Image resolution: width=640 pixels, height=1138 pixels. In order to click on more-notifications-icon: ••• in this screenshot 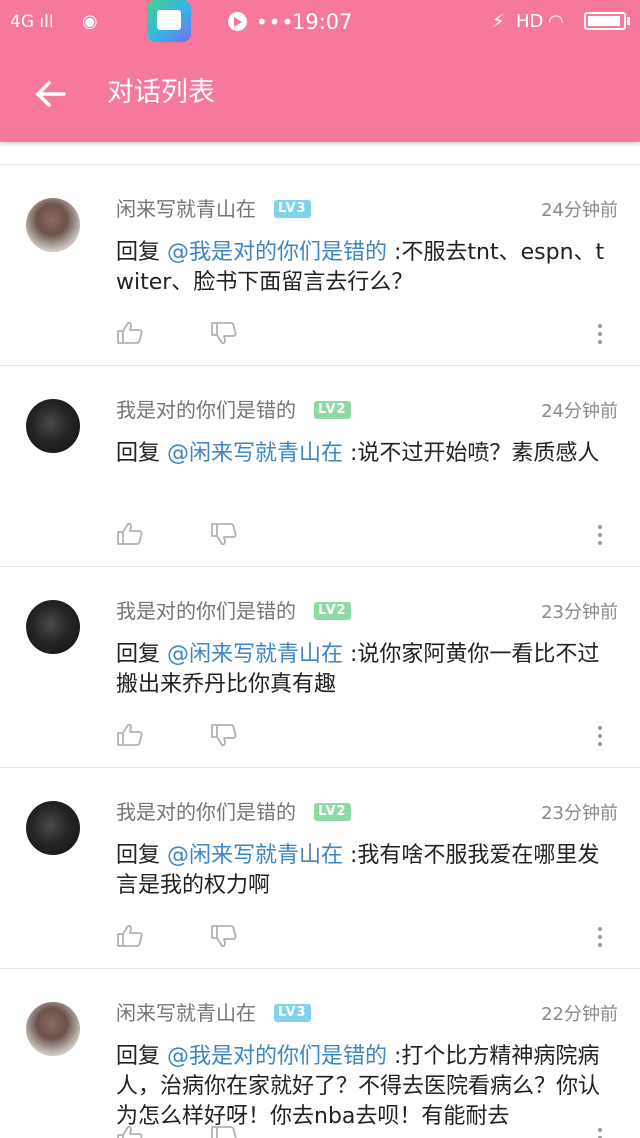, I will do `click(275, 22)`.